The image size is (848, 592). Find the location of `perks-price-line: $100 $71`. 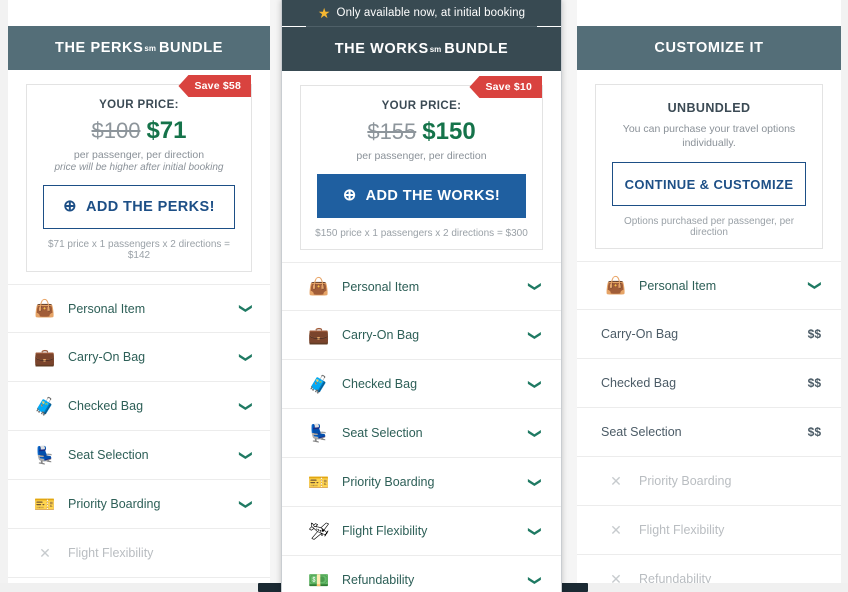

perks-price-line: $100 $71 is located at coordinates (139, 131).